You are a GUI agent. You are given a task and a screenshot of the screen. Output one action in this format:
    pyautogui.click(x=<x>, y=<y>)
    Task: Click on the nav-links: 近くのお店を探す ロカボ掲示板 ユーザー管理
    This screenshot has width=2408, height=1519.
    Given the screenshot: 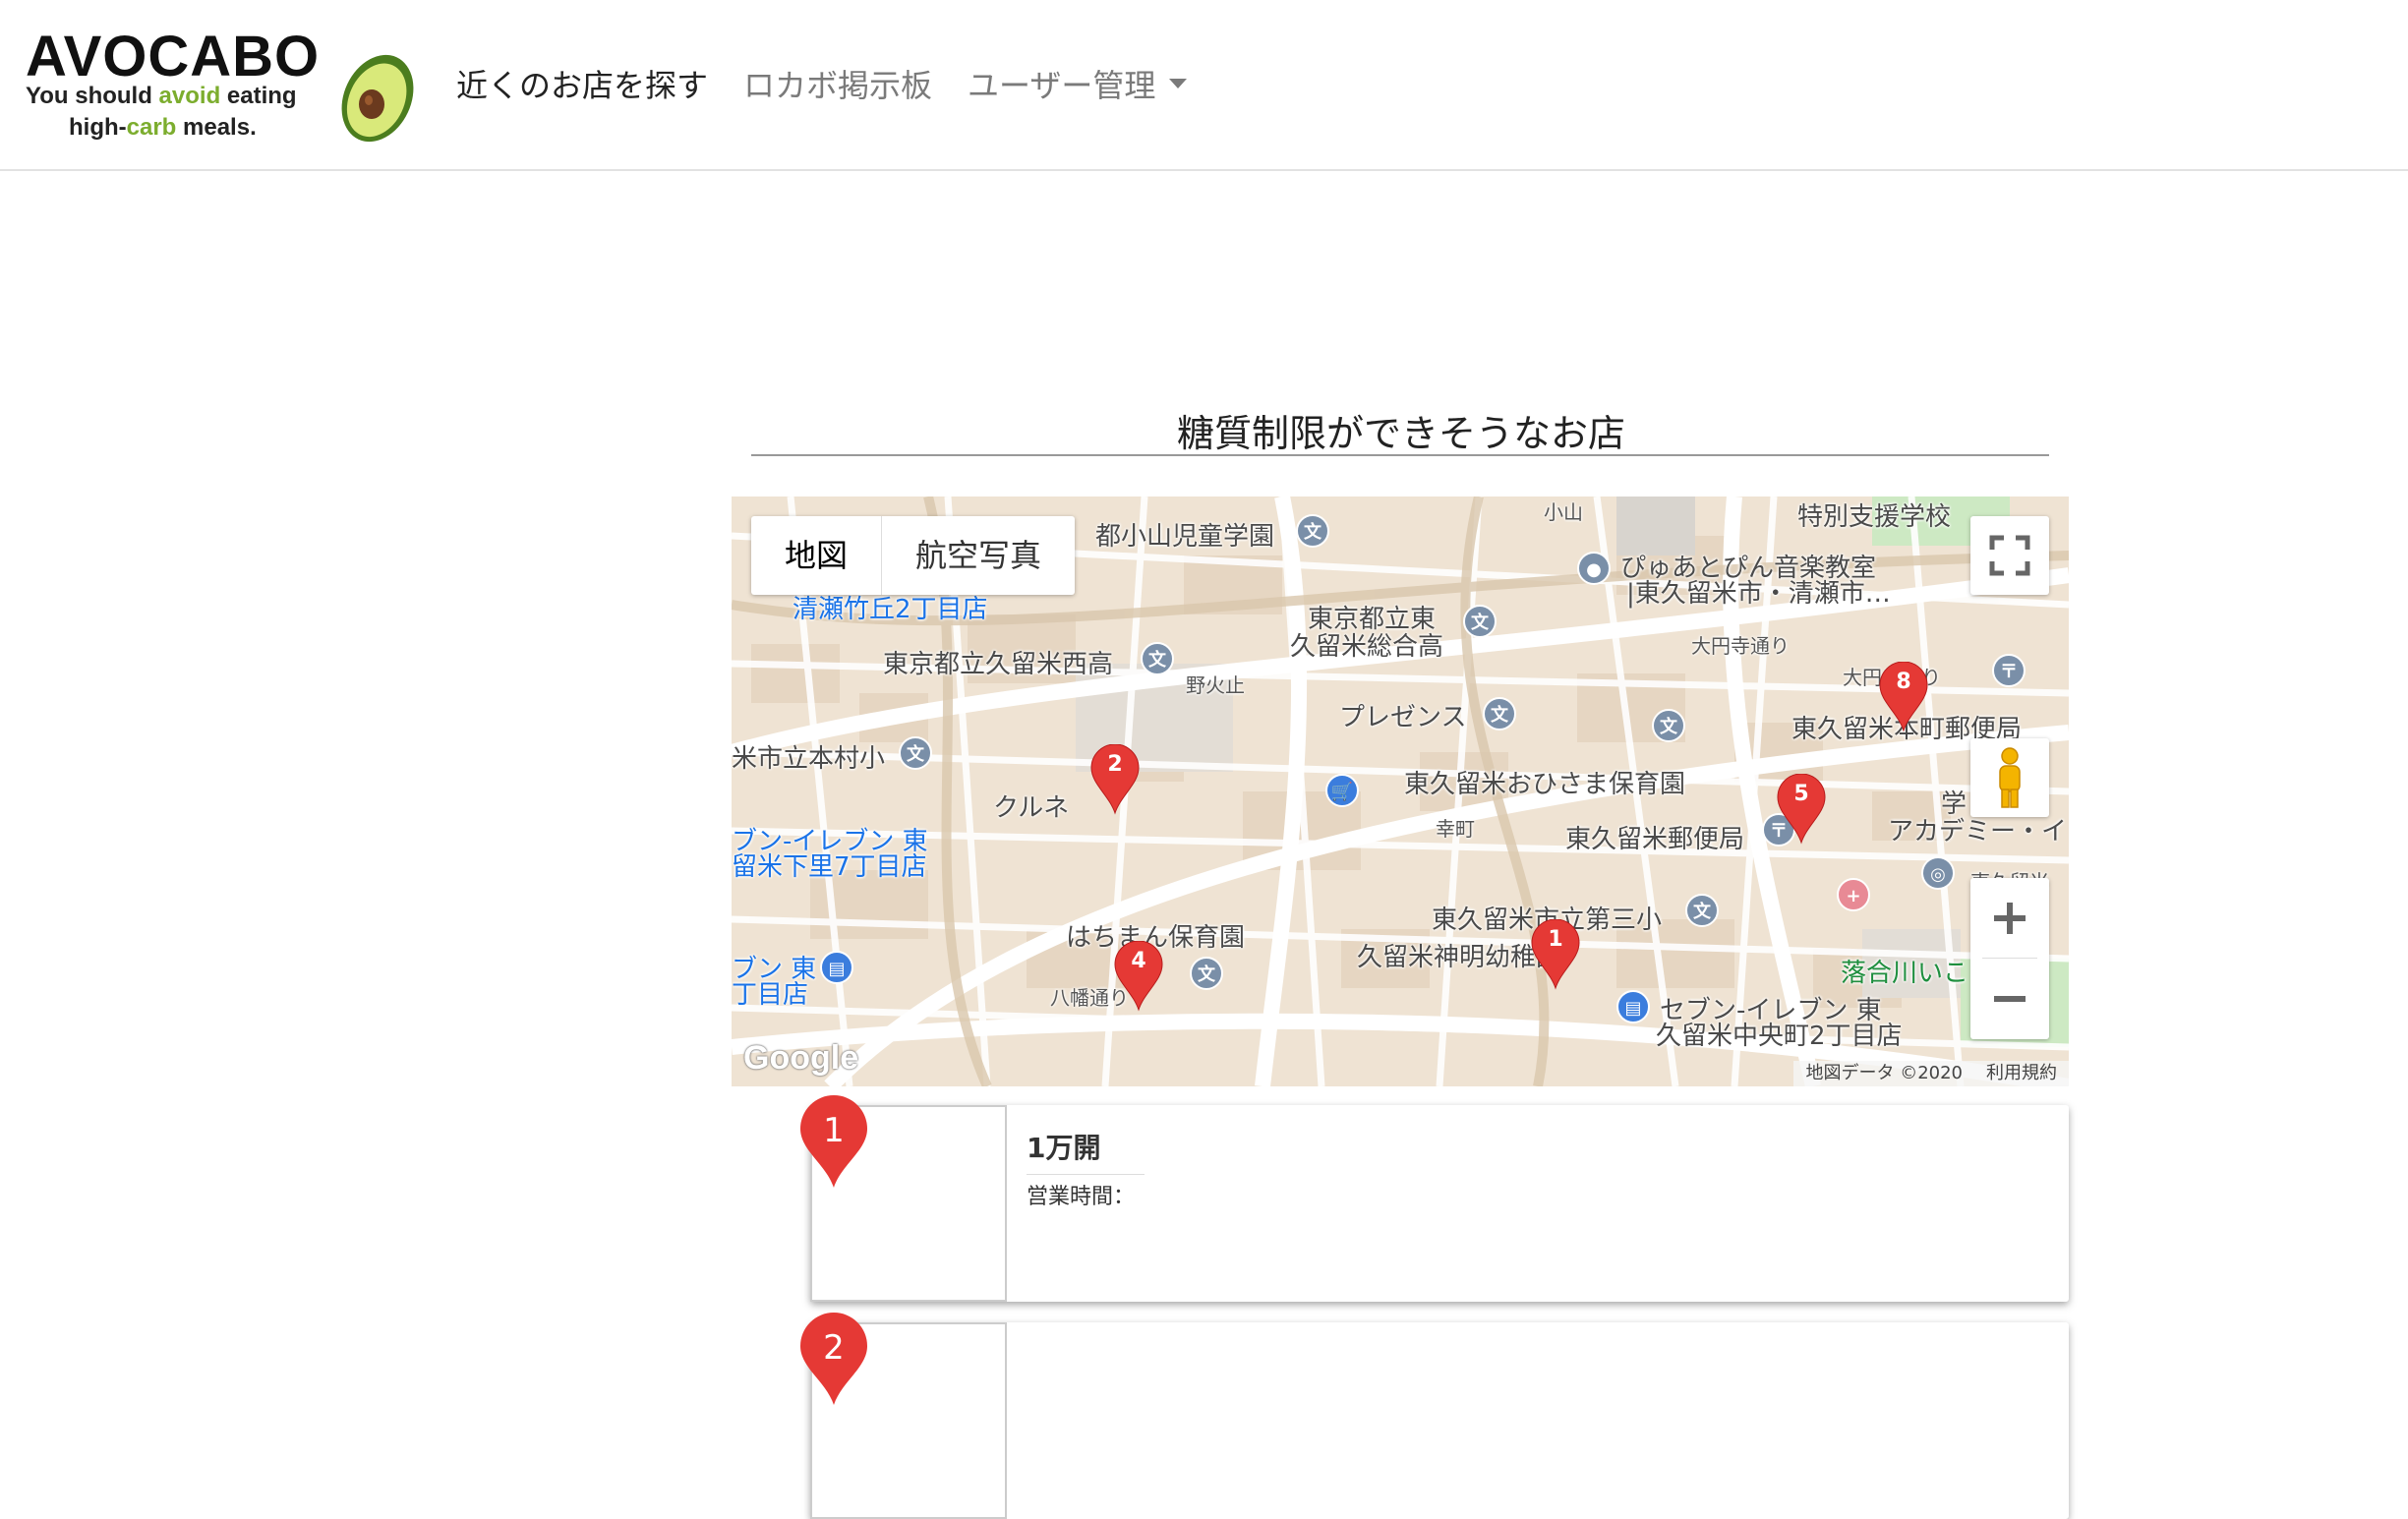 What is the action you would take?
    pyautogui.click(x=839, y=85)
    